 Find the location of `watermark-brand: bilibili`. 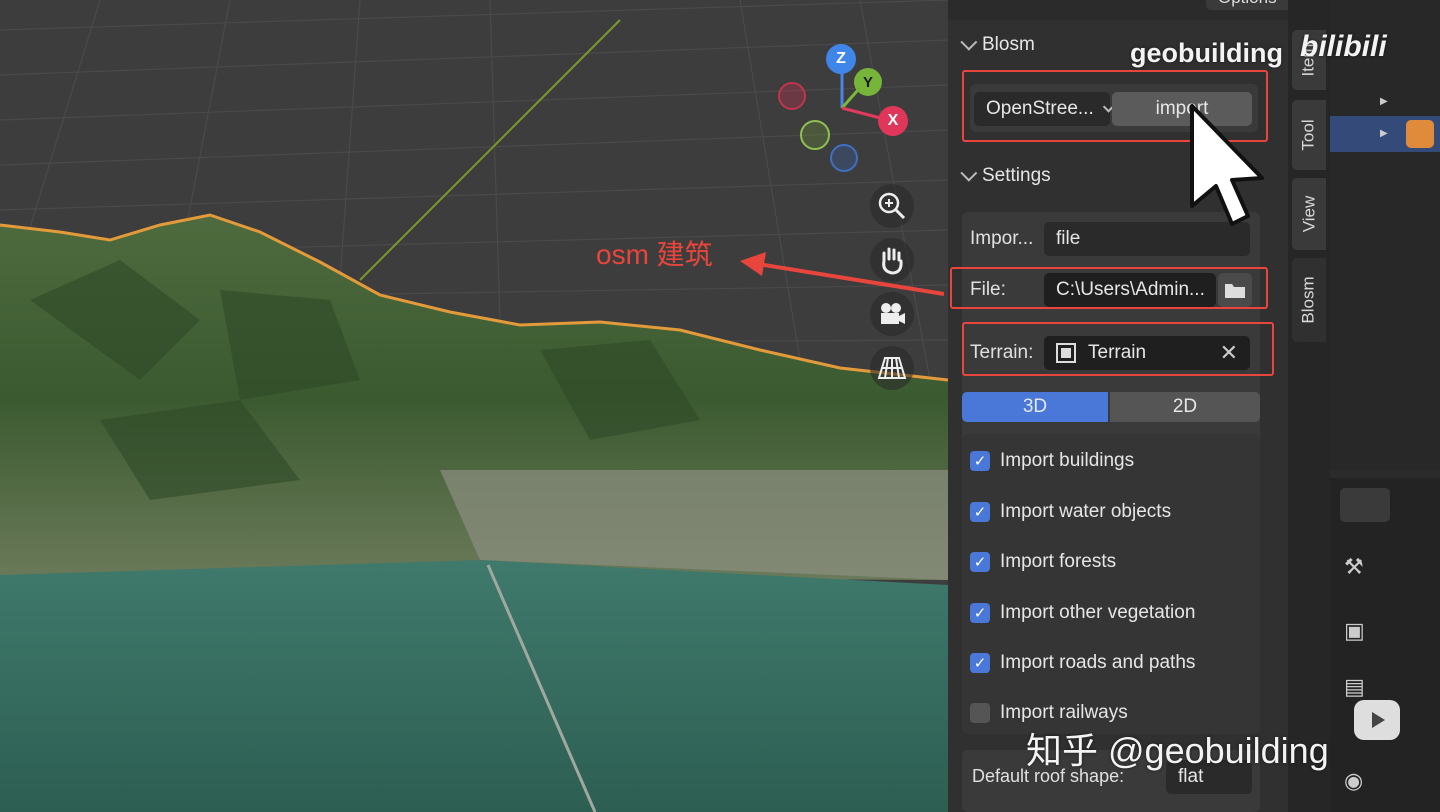

watermark-brand: bilibili is located at coordinates (1343, 46).